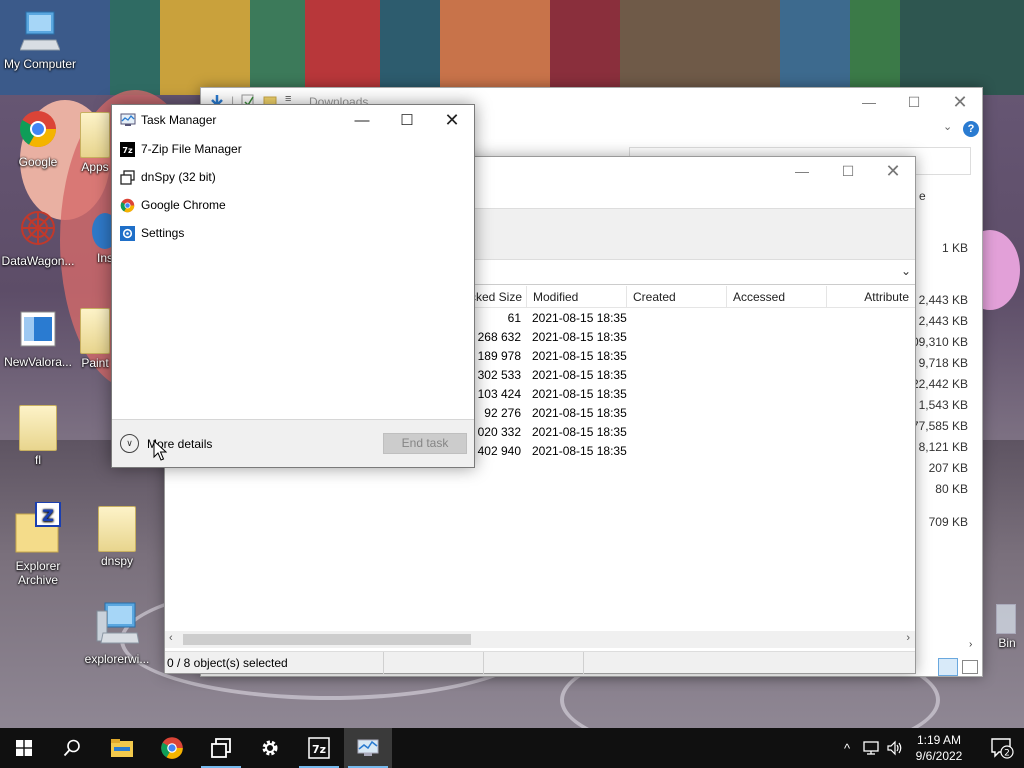 The width and height of the screenshot is (1024, 768). I want to click on column-header-created: Created, so click(677, 297).